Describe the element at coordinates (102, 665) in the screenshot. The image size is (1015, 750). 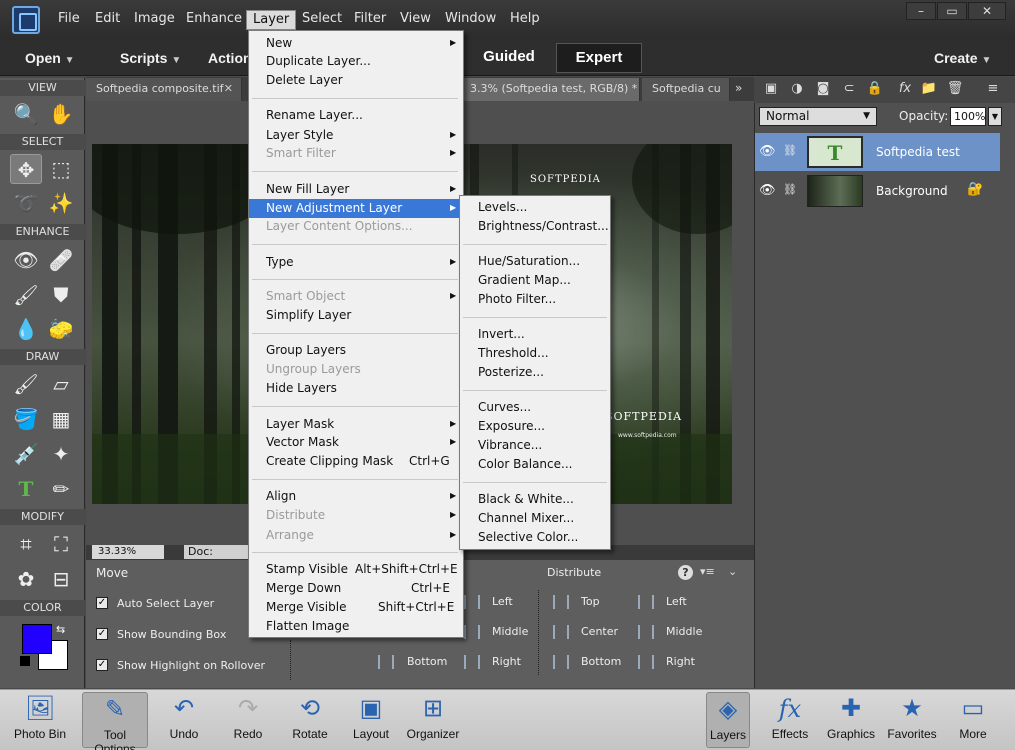
I see `show-highlight-checkbox: ✓` at that location.